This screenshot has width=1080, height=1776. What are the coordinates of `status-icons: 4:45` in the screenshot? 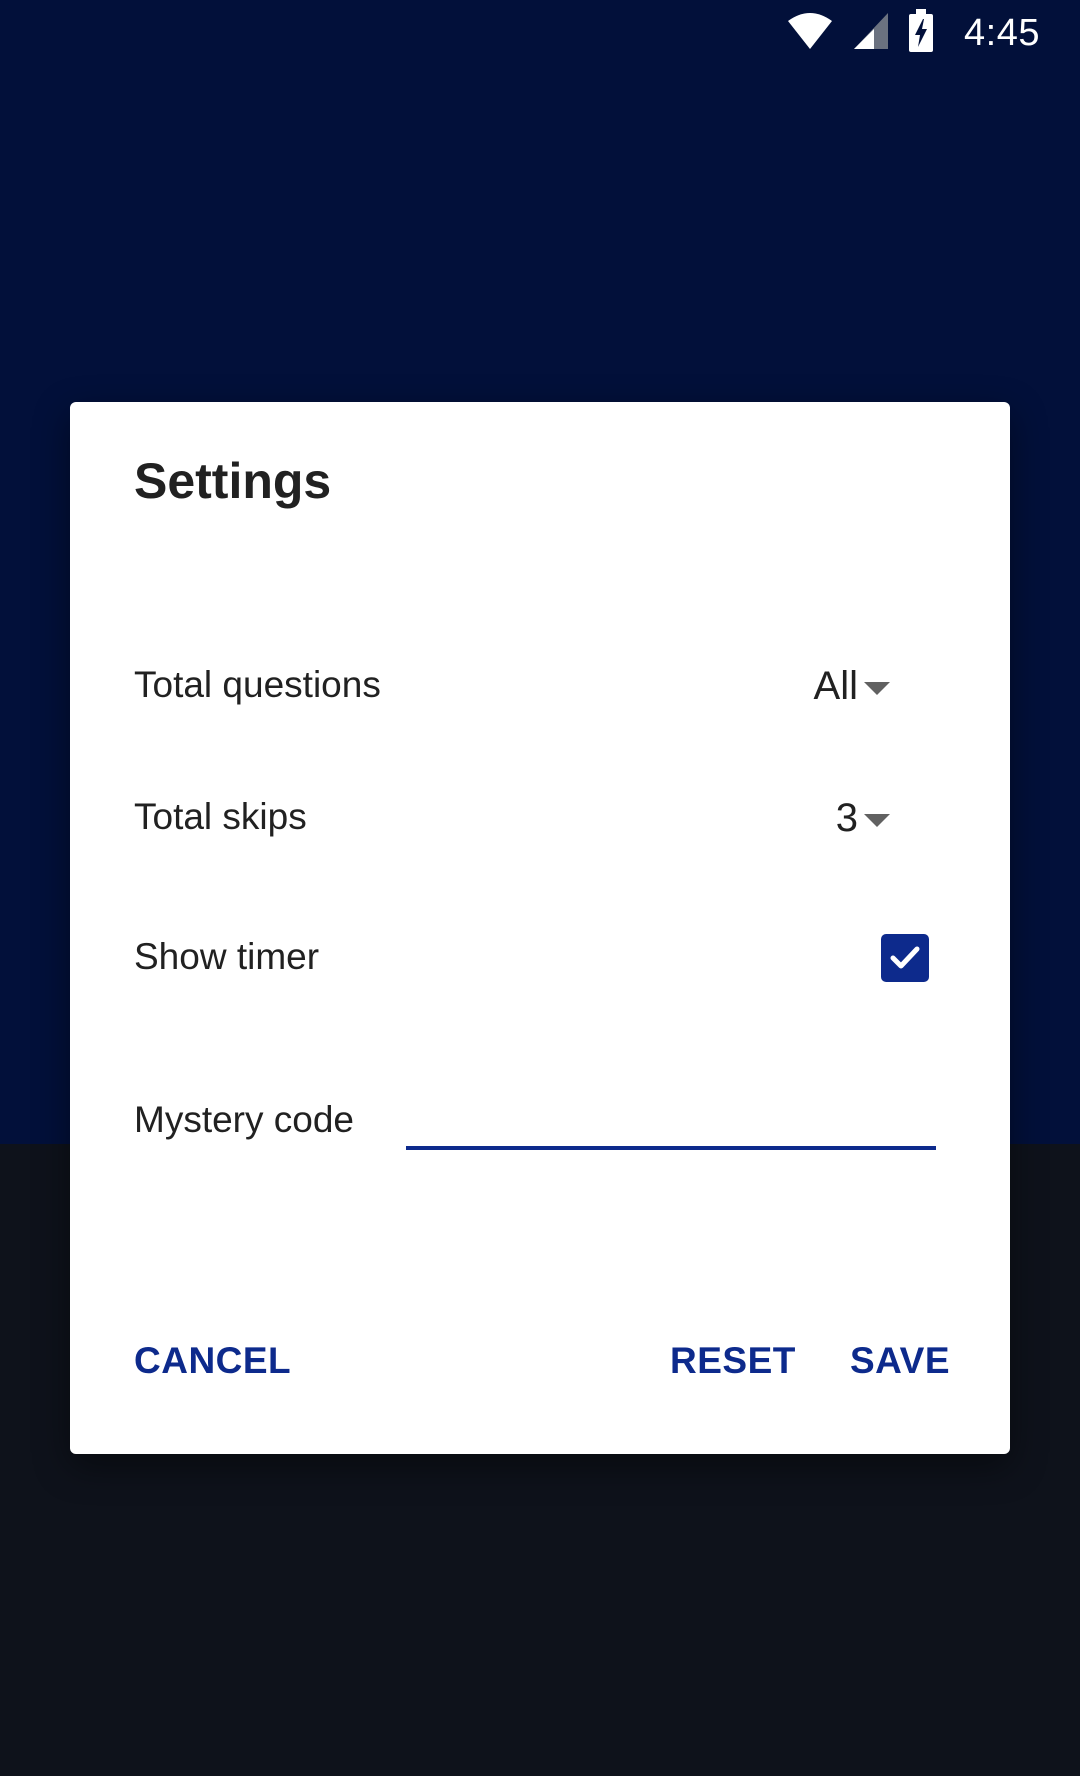 It's located at (913, 33).